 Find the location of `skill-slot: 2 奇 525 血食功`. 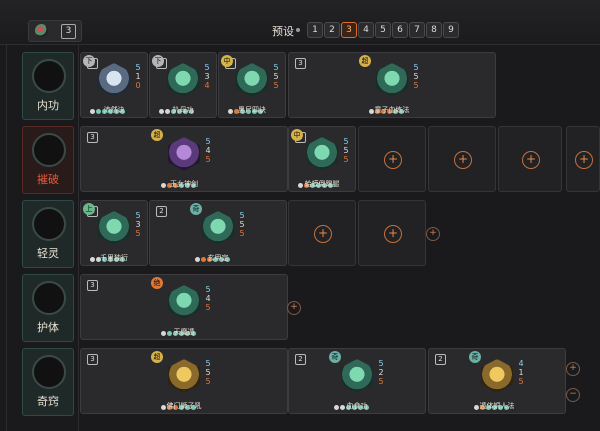

skill-slot: 2 奇 525 血食功 is located at coordinates (357, 381).